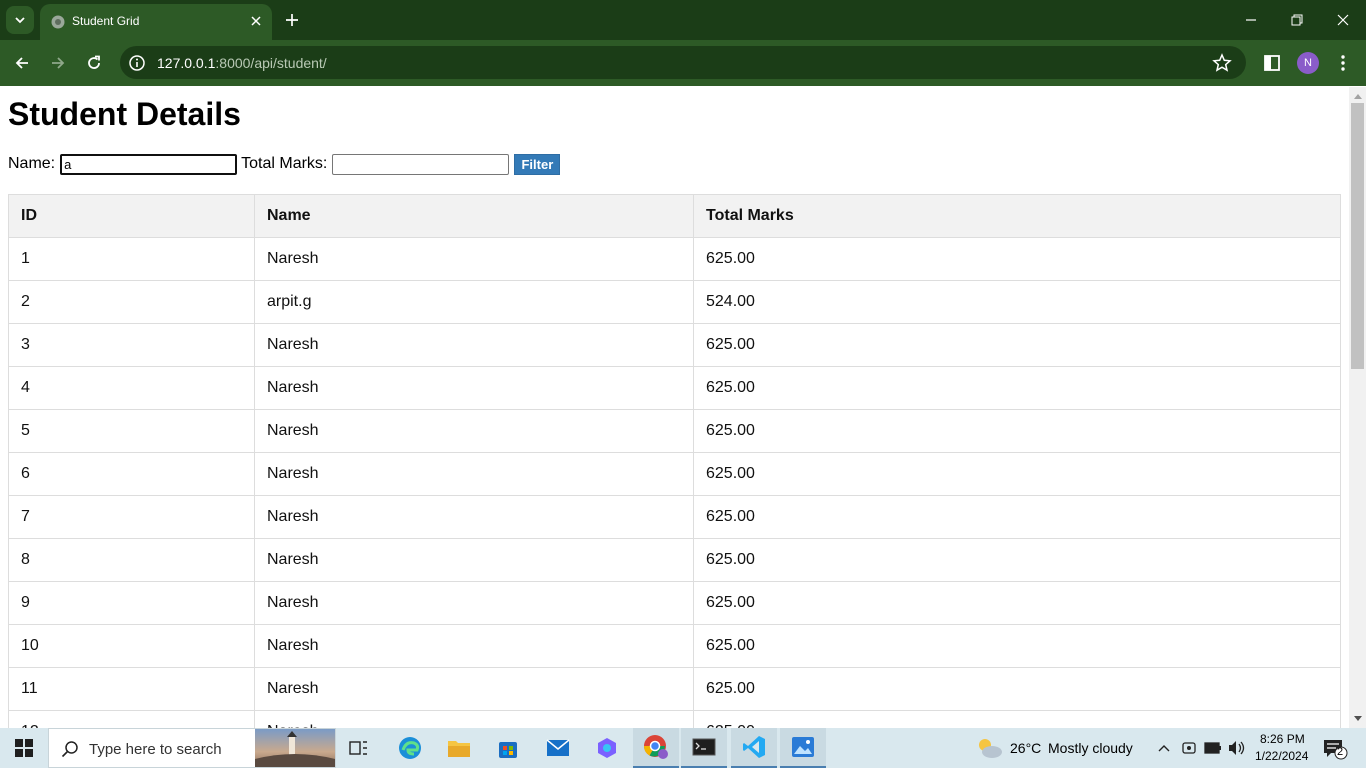  Describe the element at coordinates (1281, 756) in the screenshot. I see `clock-date: 1/22/2024` at that location.